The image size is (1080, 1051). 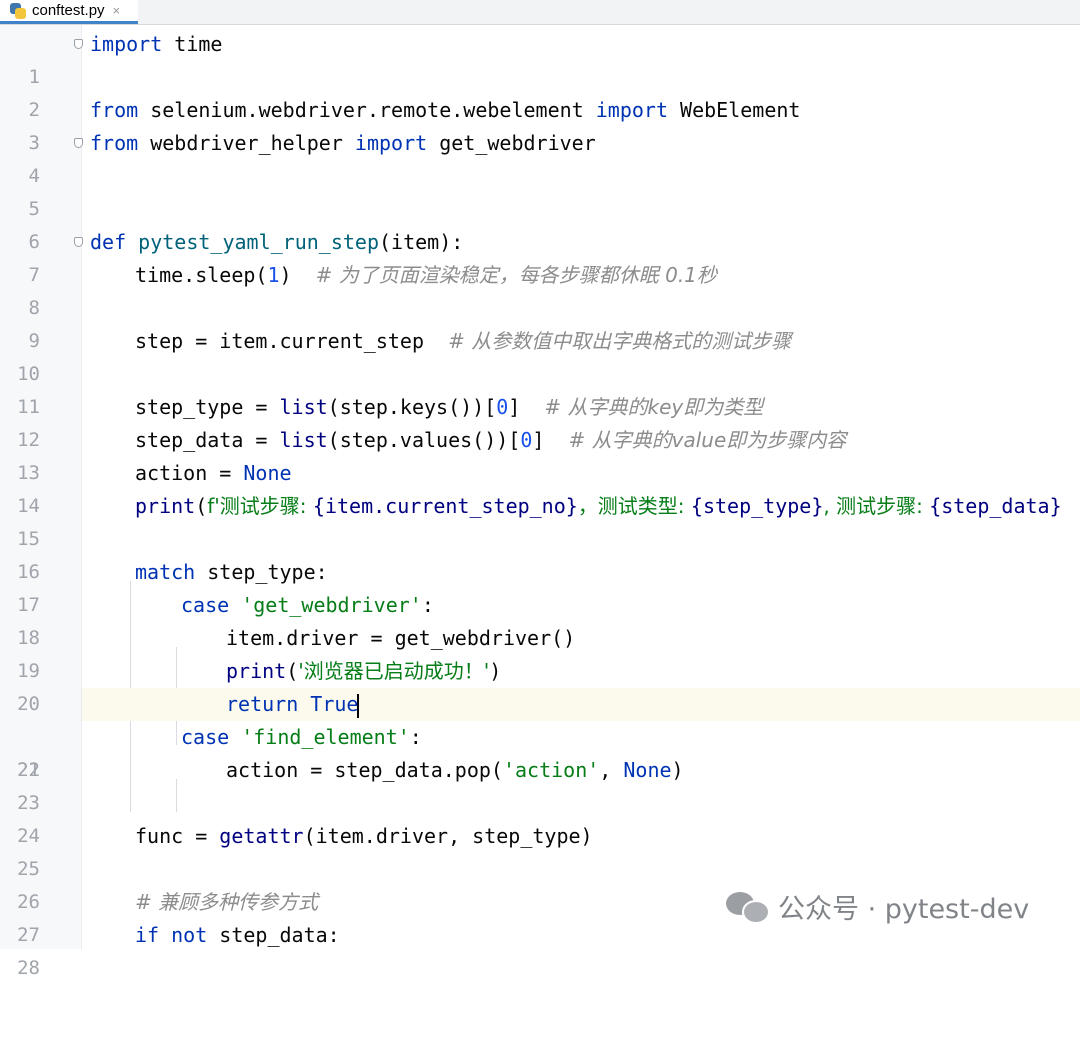 I want to click on tab-filename: conftest.py, so click(x=68, y=10).